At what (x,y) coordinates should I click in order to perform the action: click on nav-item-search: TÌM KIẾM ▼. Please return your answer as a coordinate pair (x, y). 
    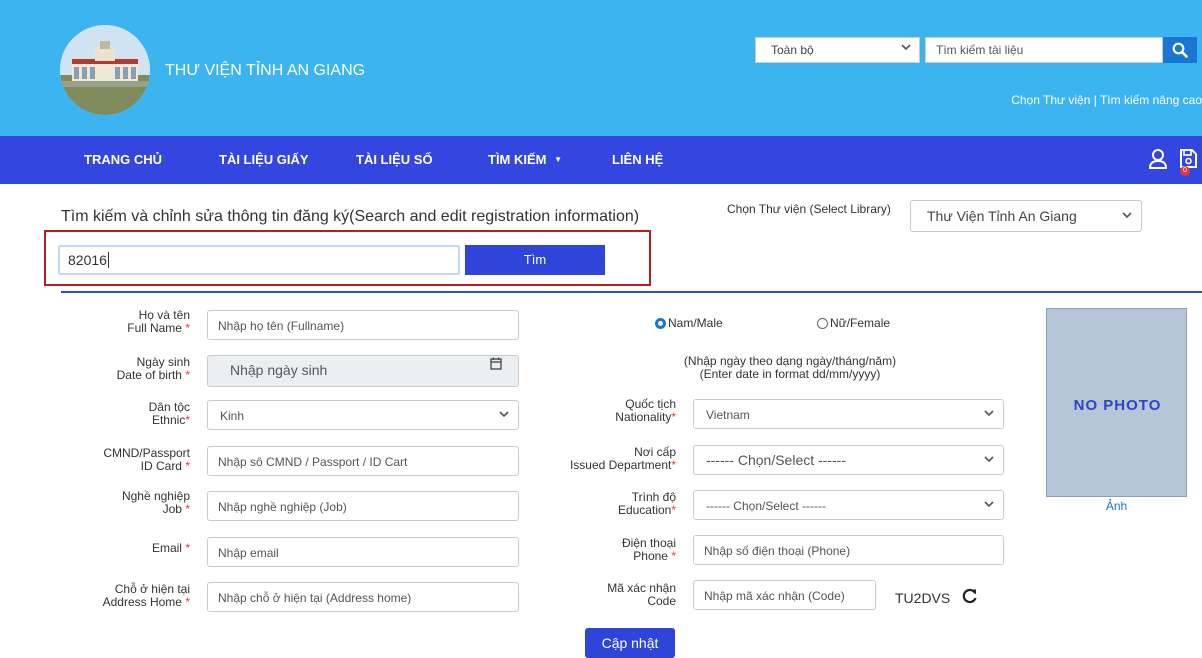
    Looking at the image, I should click on (525, 159).